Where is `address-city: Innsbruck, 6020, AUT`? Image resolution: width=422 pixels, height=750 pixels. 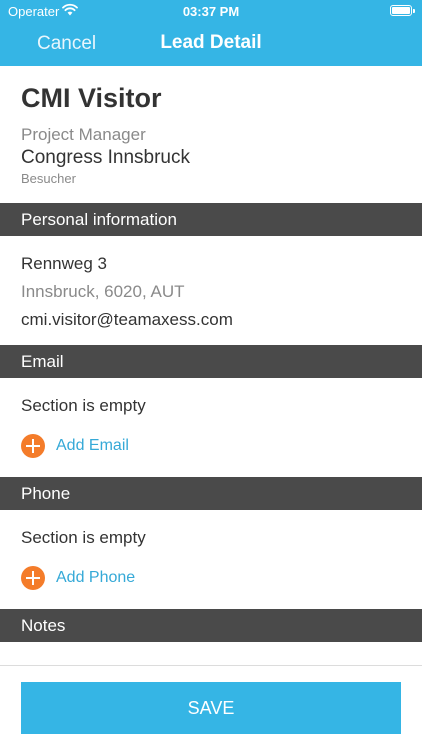 address-city: Innsbruck, 6020, AUT is located at coordinates (103, 291).